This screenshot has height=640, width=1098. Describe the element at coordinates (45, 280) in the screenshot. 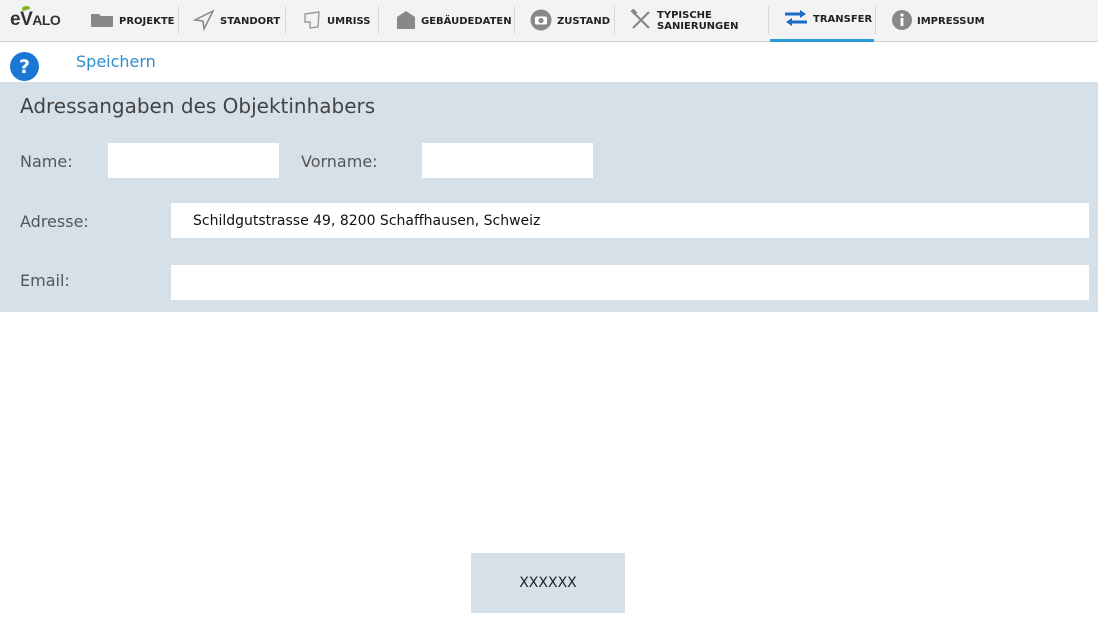

I see `email-label: Email:` at that location.